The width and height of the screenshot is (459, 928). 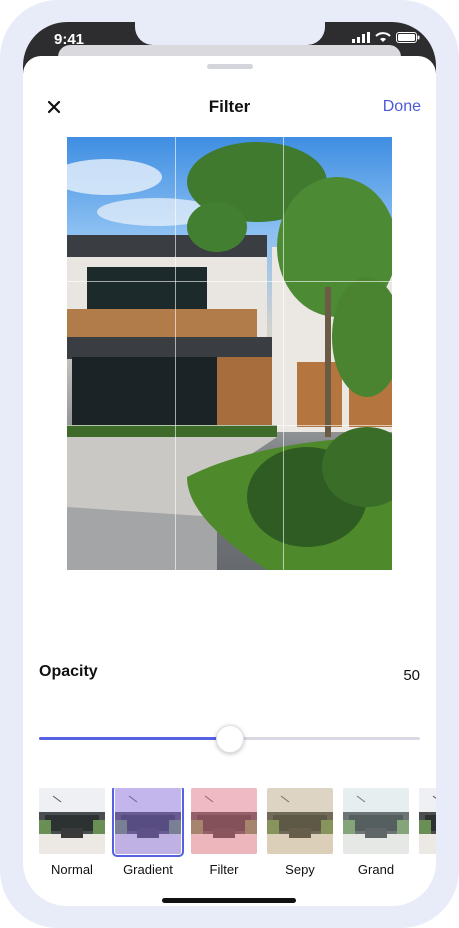 I want to click on filter-preset: Sepy, so click(x=300, y=838).